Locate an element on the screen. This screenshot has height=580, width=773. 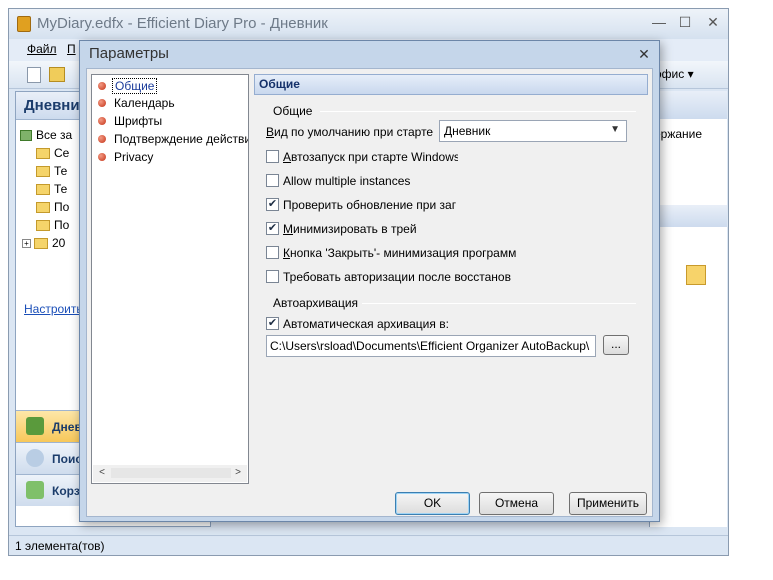
scroll-track is located at coordinates (171, 473).